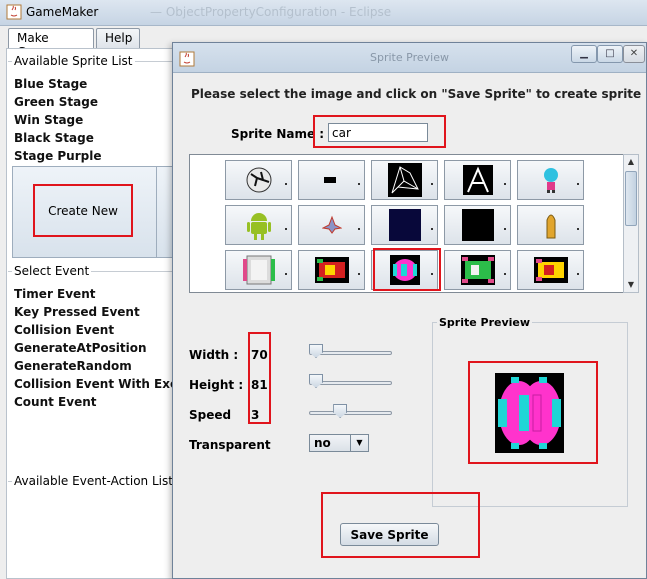  I want to click on image-tile-yellow-car, so click(550, 270).